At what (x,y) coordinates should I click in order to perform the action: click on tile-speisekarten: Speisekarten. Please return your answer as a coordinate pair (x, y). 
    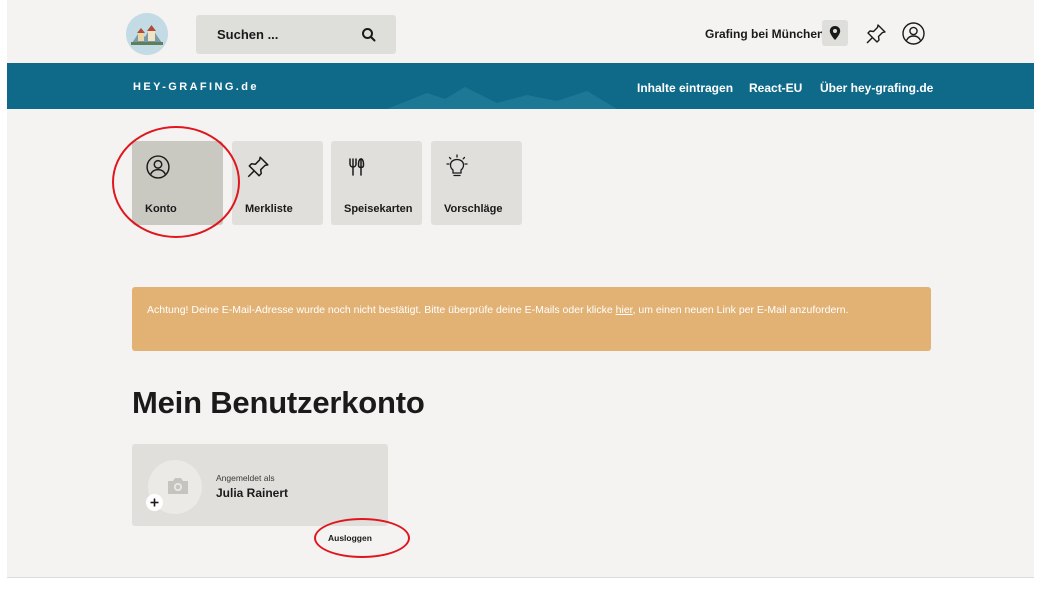
    Looking at the image, I should click on (376, 183).